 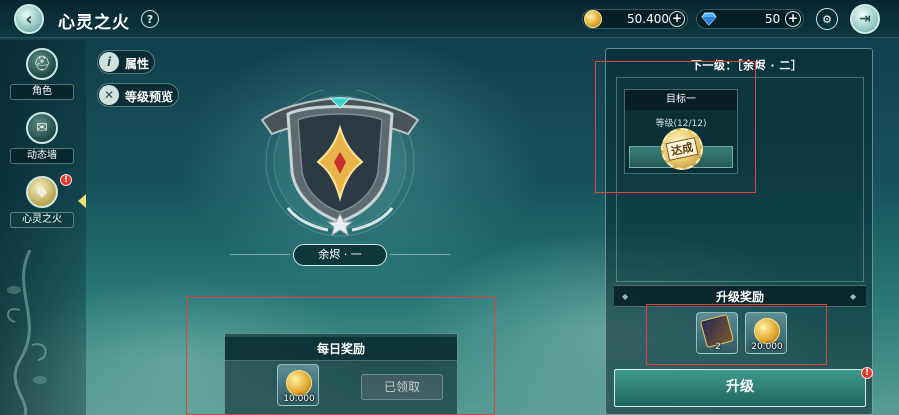 I want to click on active-tab-indicator, so click(x=82, y=201).